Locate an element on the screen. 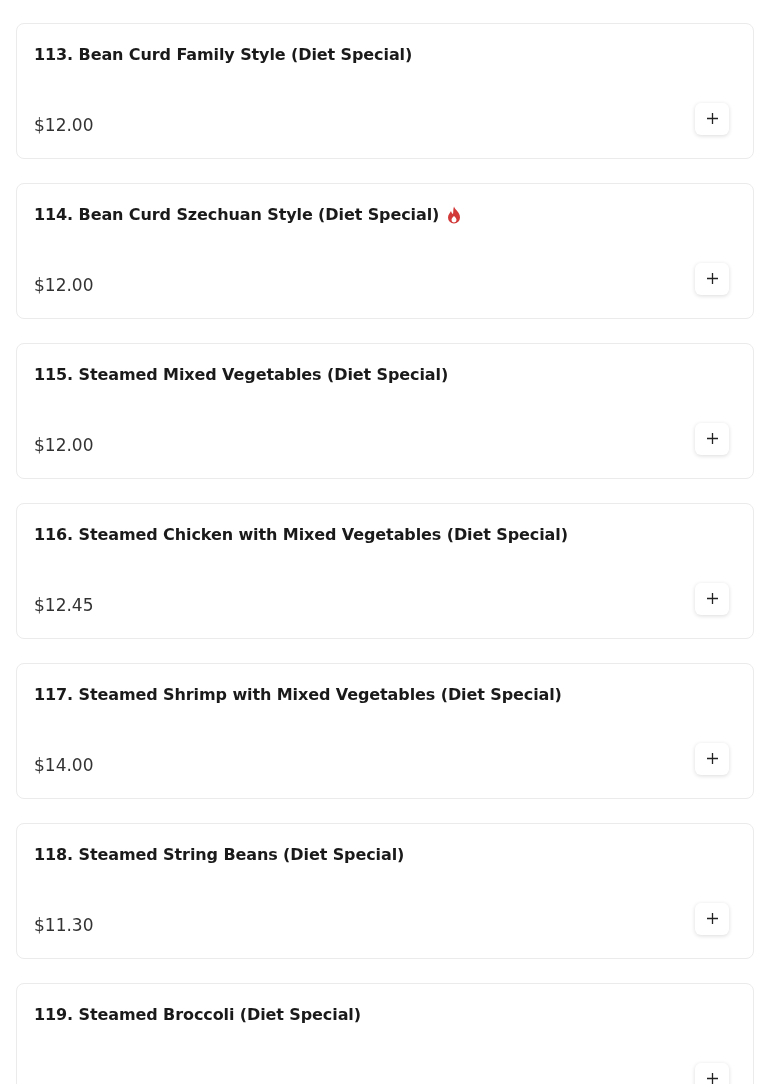 Image resolution: width=770 pixels, height=1084 pixels. item-name: 114. Bean Curd Szechuan Style (Diet Special) is located at coordinates (237, 214).